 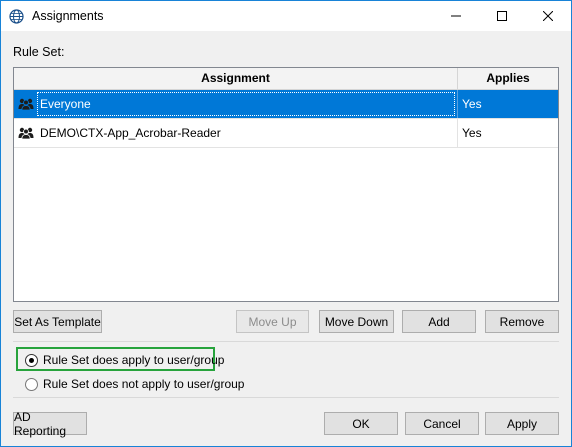 I want to click on table-row: DEMO\CTX-App_Acrobar-Reader Yes, so click(x=286, y=133).